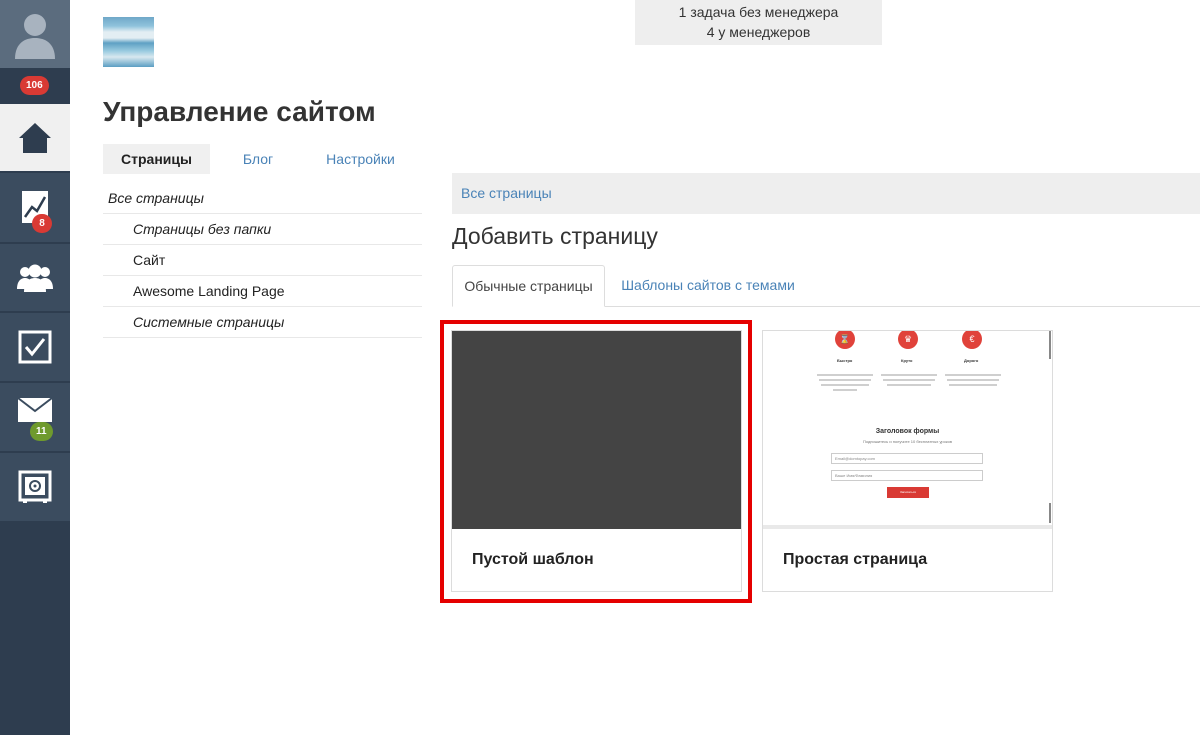  Describe the element at coordinates (907, 475) in the screenshot. I see `name-field: Ваше Имя/Фамилия` at that location.